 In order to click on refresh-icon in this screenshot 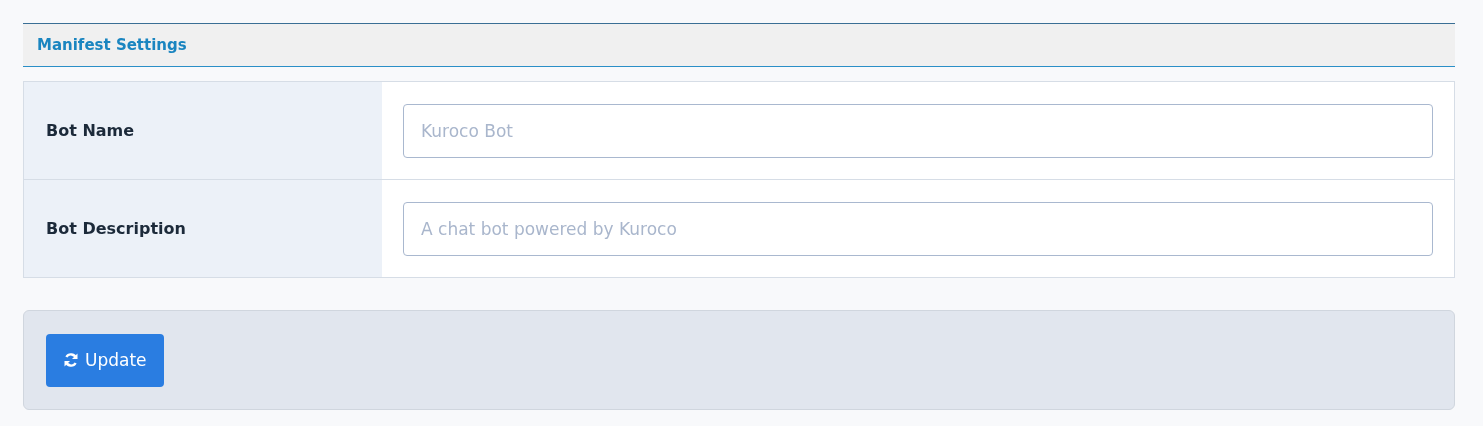, I will do `click(71, 360)`.